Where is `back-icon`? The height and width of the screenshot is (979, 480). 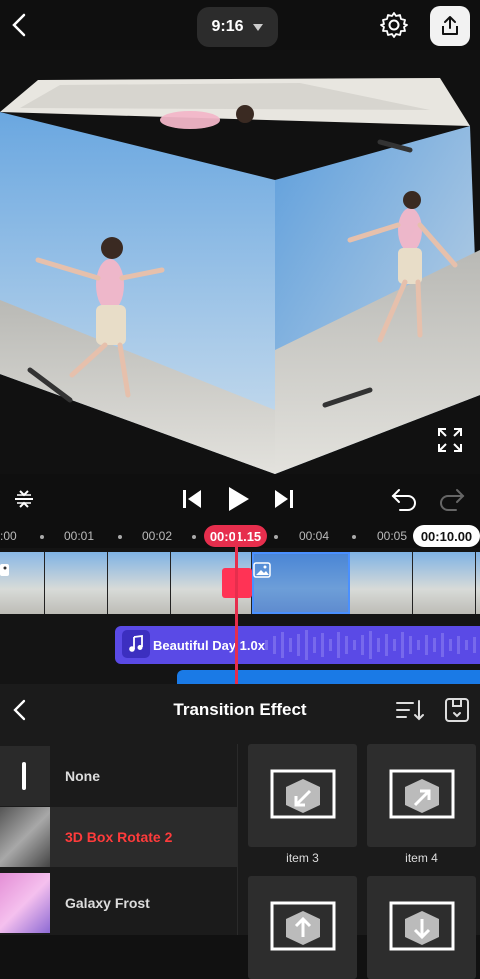 back-icon is located at coordinates (20, 25).